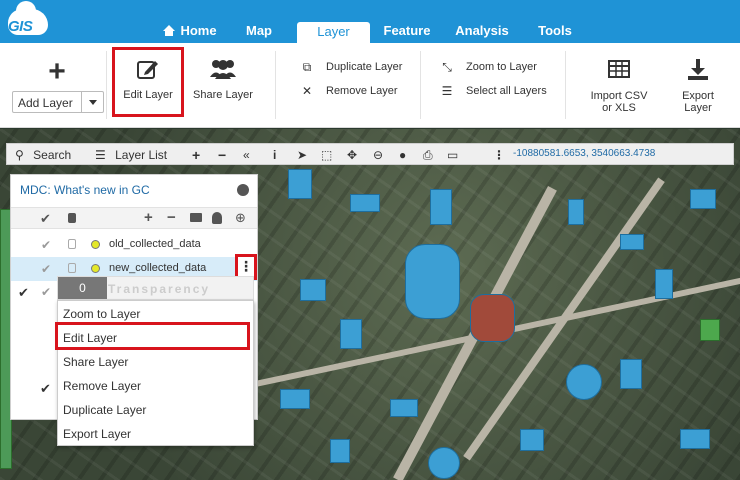 The height and width of the screenshot is (480, 740). What do you see at coordinates (407, 32) in the screenshot?
I see `tab-feature: Feature` at bounding box center [407, 32].